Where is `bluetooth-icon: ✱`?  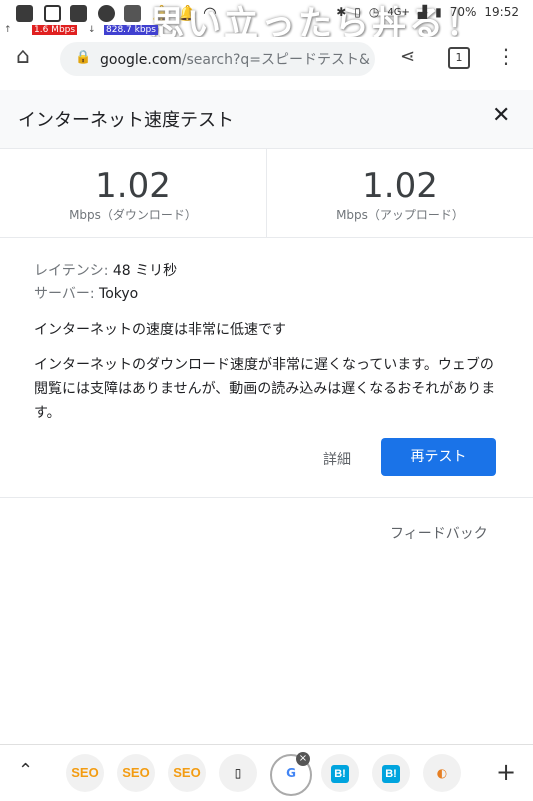
bluetooth-icon: ✱ is located at coordinates (341, 12).